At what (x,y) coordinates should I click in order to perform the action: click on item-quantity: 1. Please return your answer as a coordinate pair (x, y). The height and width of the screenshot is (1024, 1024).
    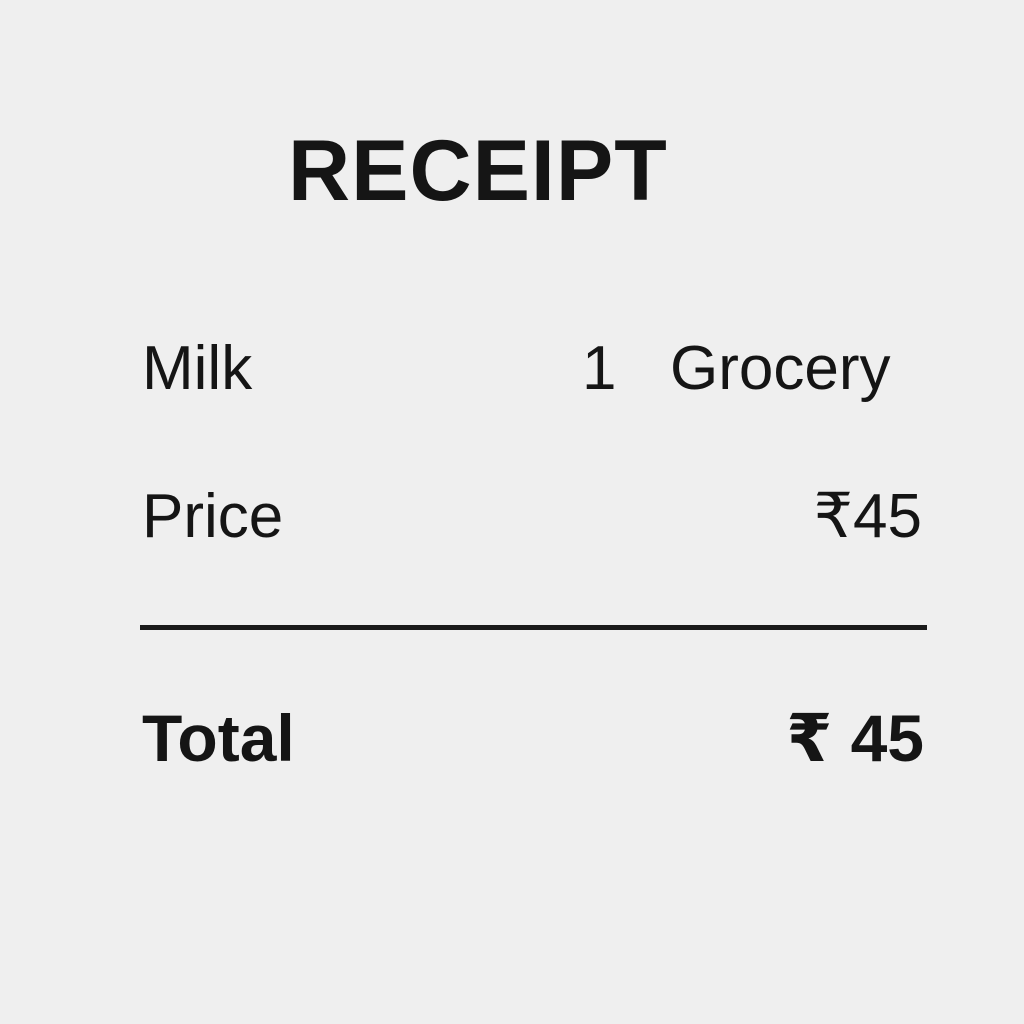
    Looking at the image, I should click on (599, 368).